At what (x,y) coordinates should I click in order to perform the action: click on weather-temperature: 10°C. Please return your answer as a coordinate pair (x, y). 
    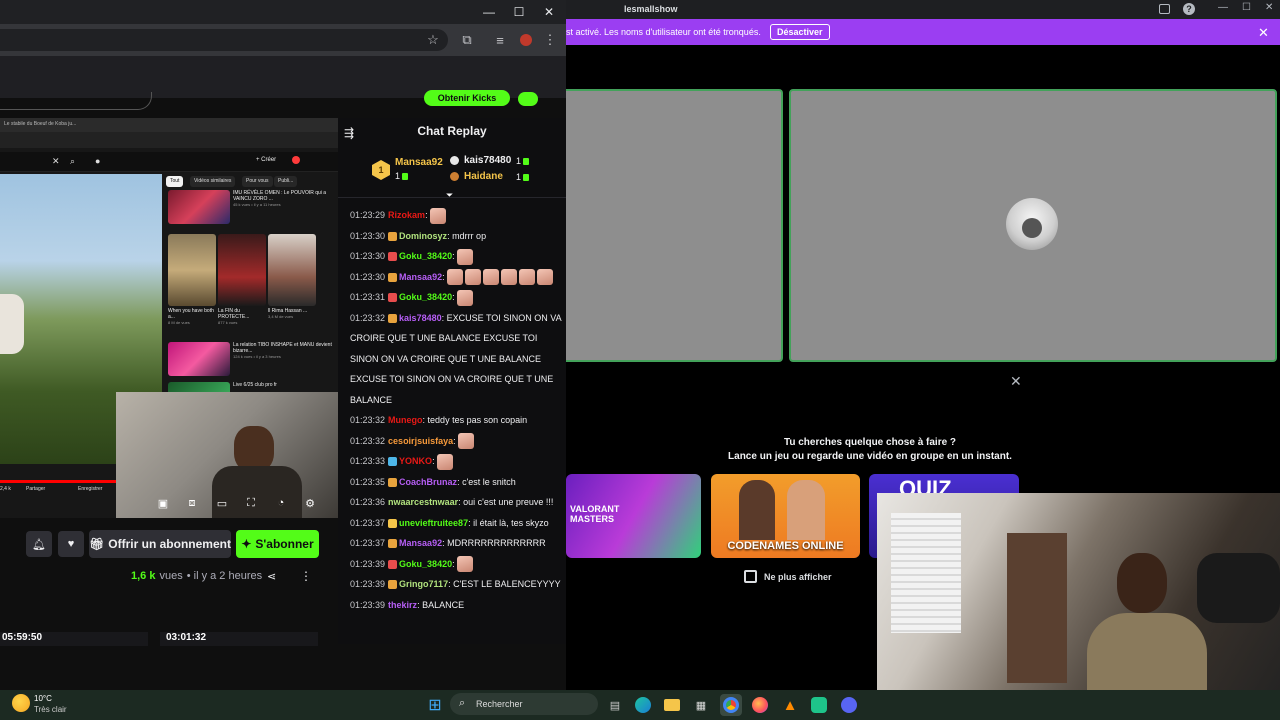
    Looking at the image, I should click on (43, 698).